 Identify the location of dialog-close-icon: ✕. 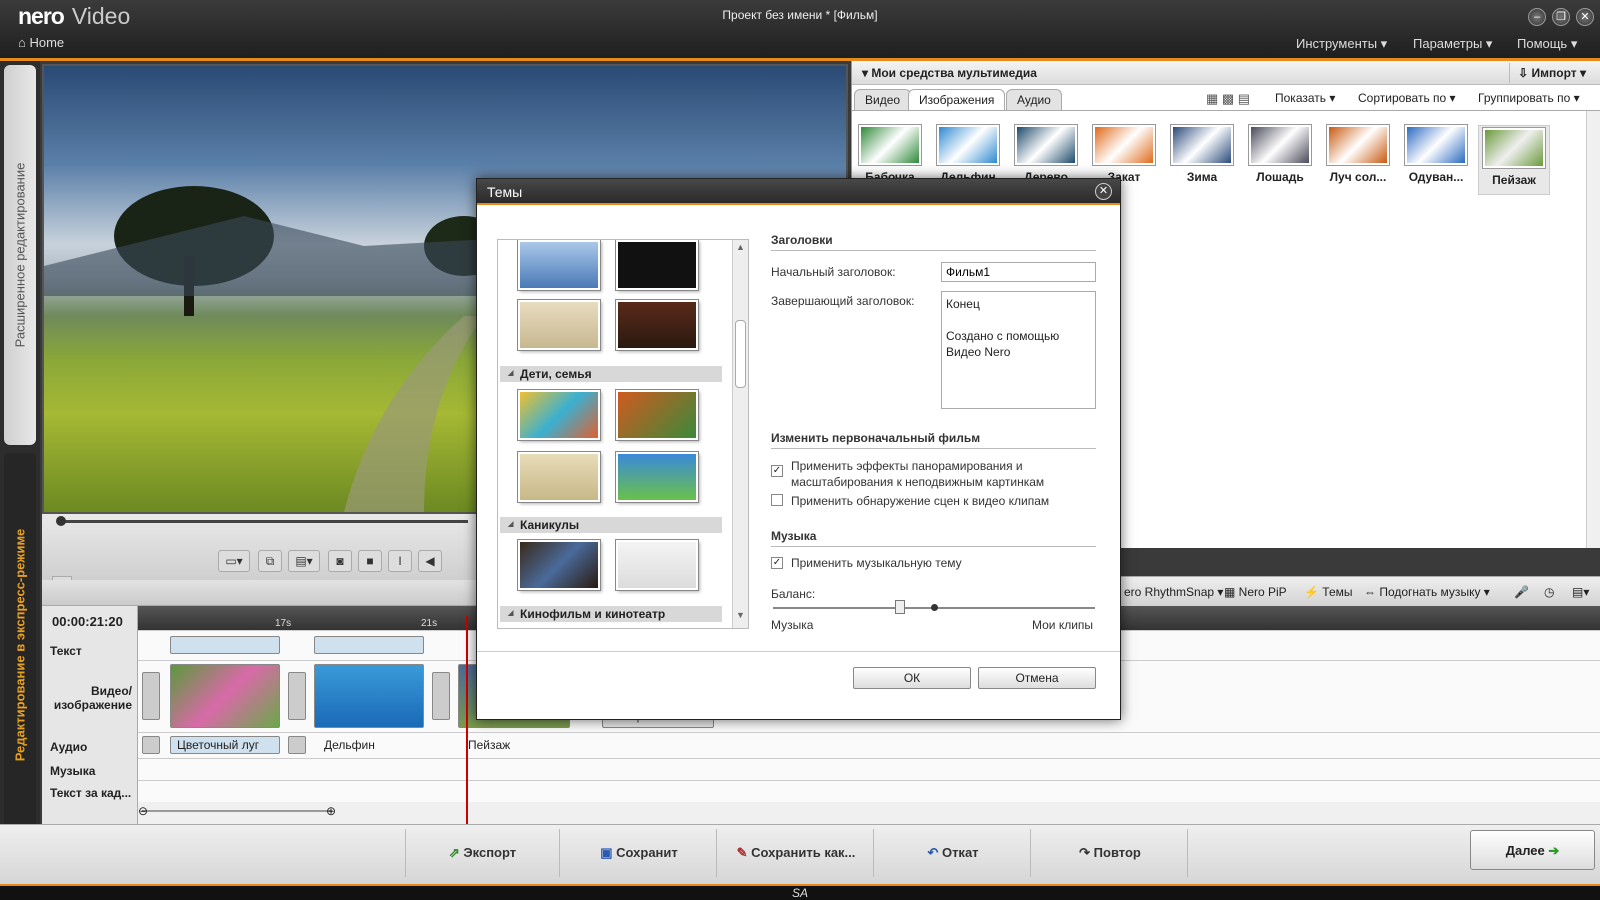
(1103, 191).